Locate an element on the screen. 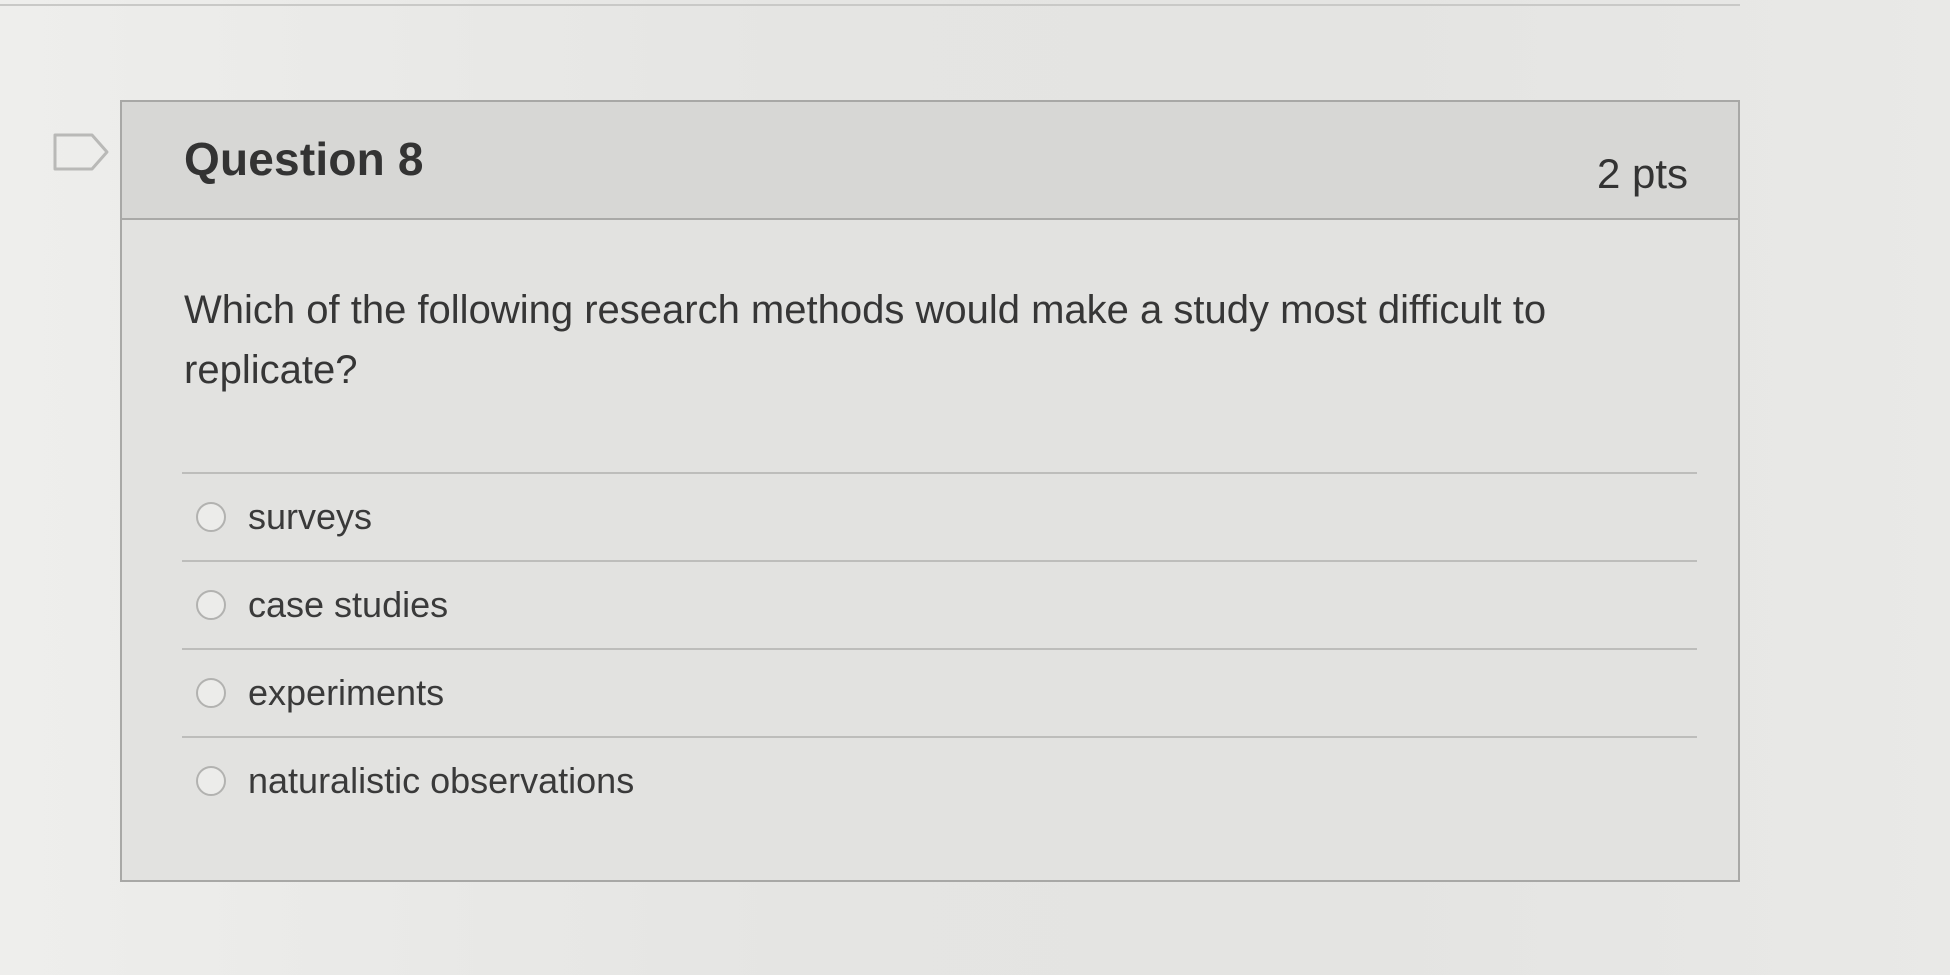 The width and height of the screenshot is (1950, 975). question-title: Question 8 is located at coordinates (304, 159).